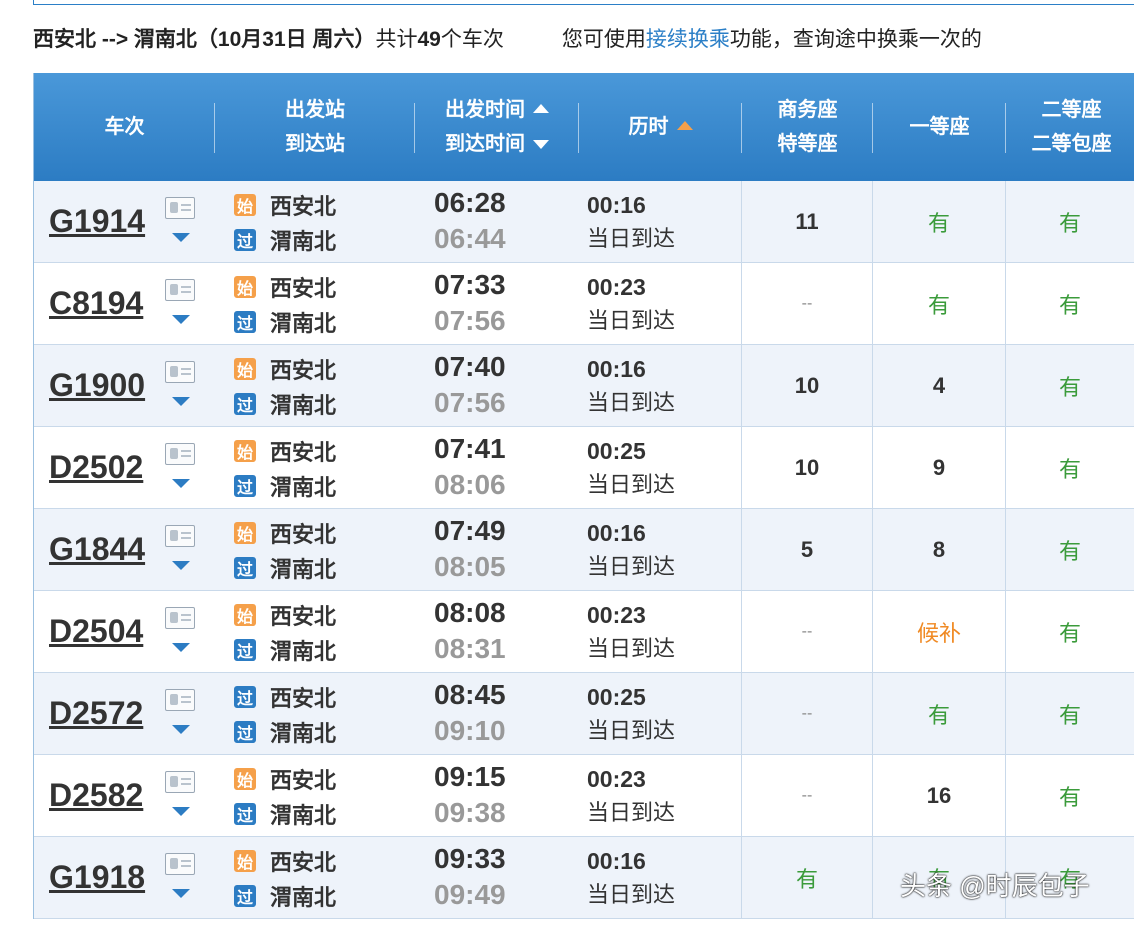 The height and width of the screenshot is (926, 1134). Describe the element at coordinates (470, 530) in the screenshot. I see `departure-time: 07:49` at that location.